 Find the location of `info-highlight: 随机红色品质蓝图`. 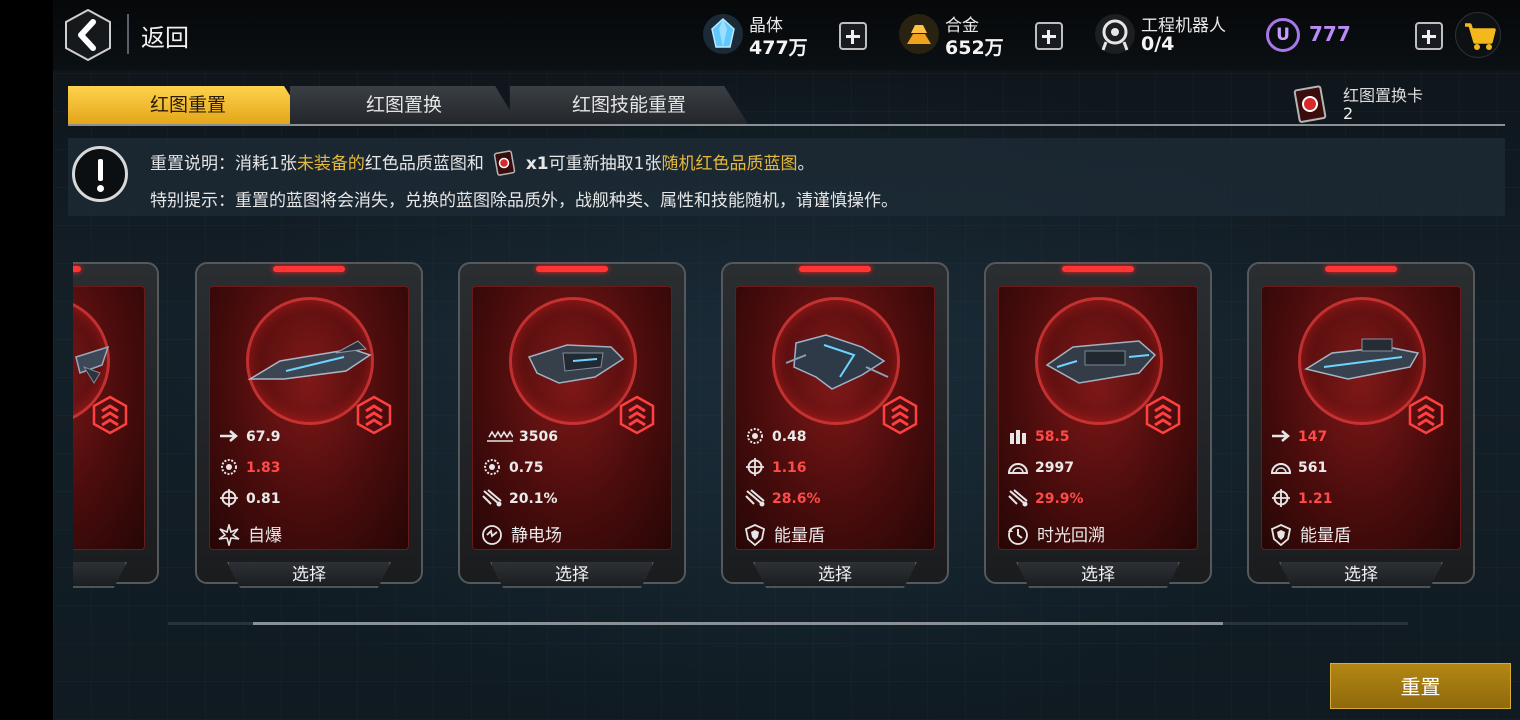

info-highlight: 随机红色品质蓝图 is located at coordinates (729, 164).